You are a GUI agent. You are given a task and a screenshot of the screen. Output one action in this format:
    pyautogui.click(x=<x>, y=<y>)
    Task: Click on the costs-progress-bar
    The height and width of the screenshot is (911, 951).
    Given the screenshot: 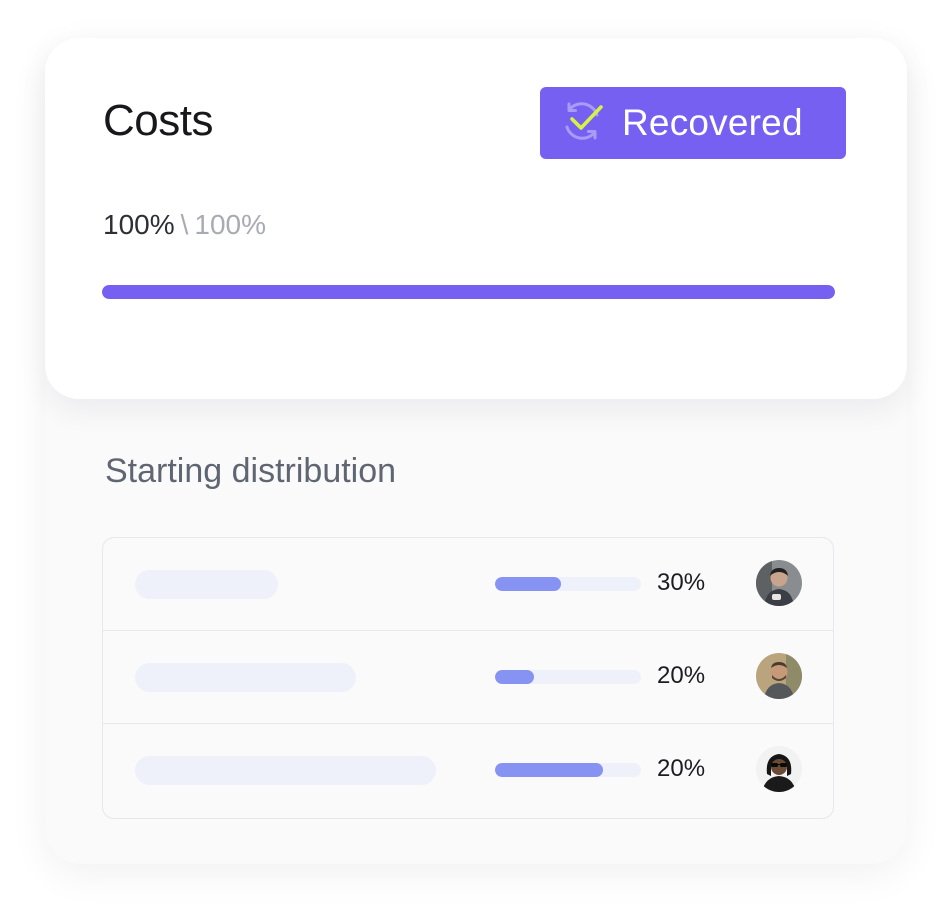 What is the action you would take?
    pyautogui.click(x=468, y=292)
    